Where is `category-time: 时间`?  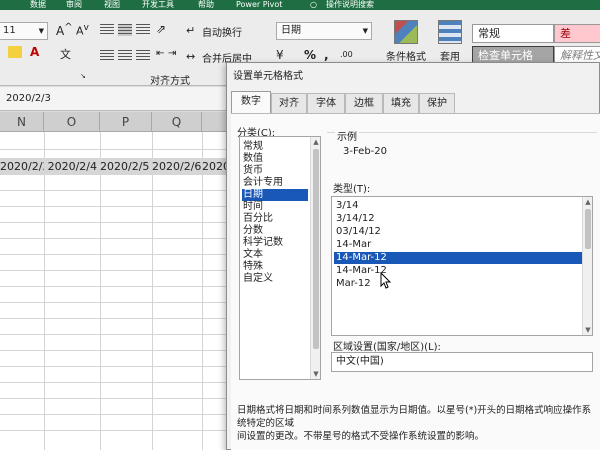
category-time: 时间 is located at coordinates (275, 207).